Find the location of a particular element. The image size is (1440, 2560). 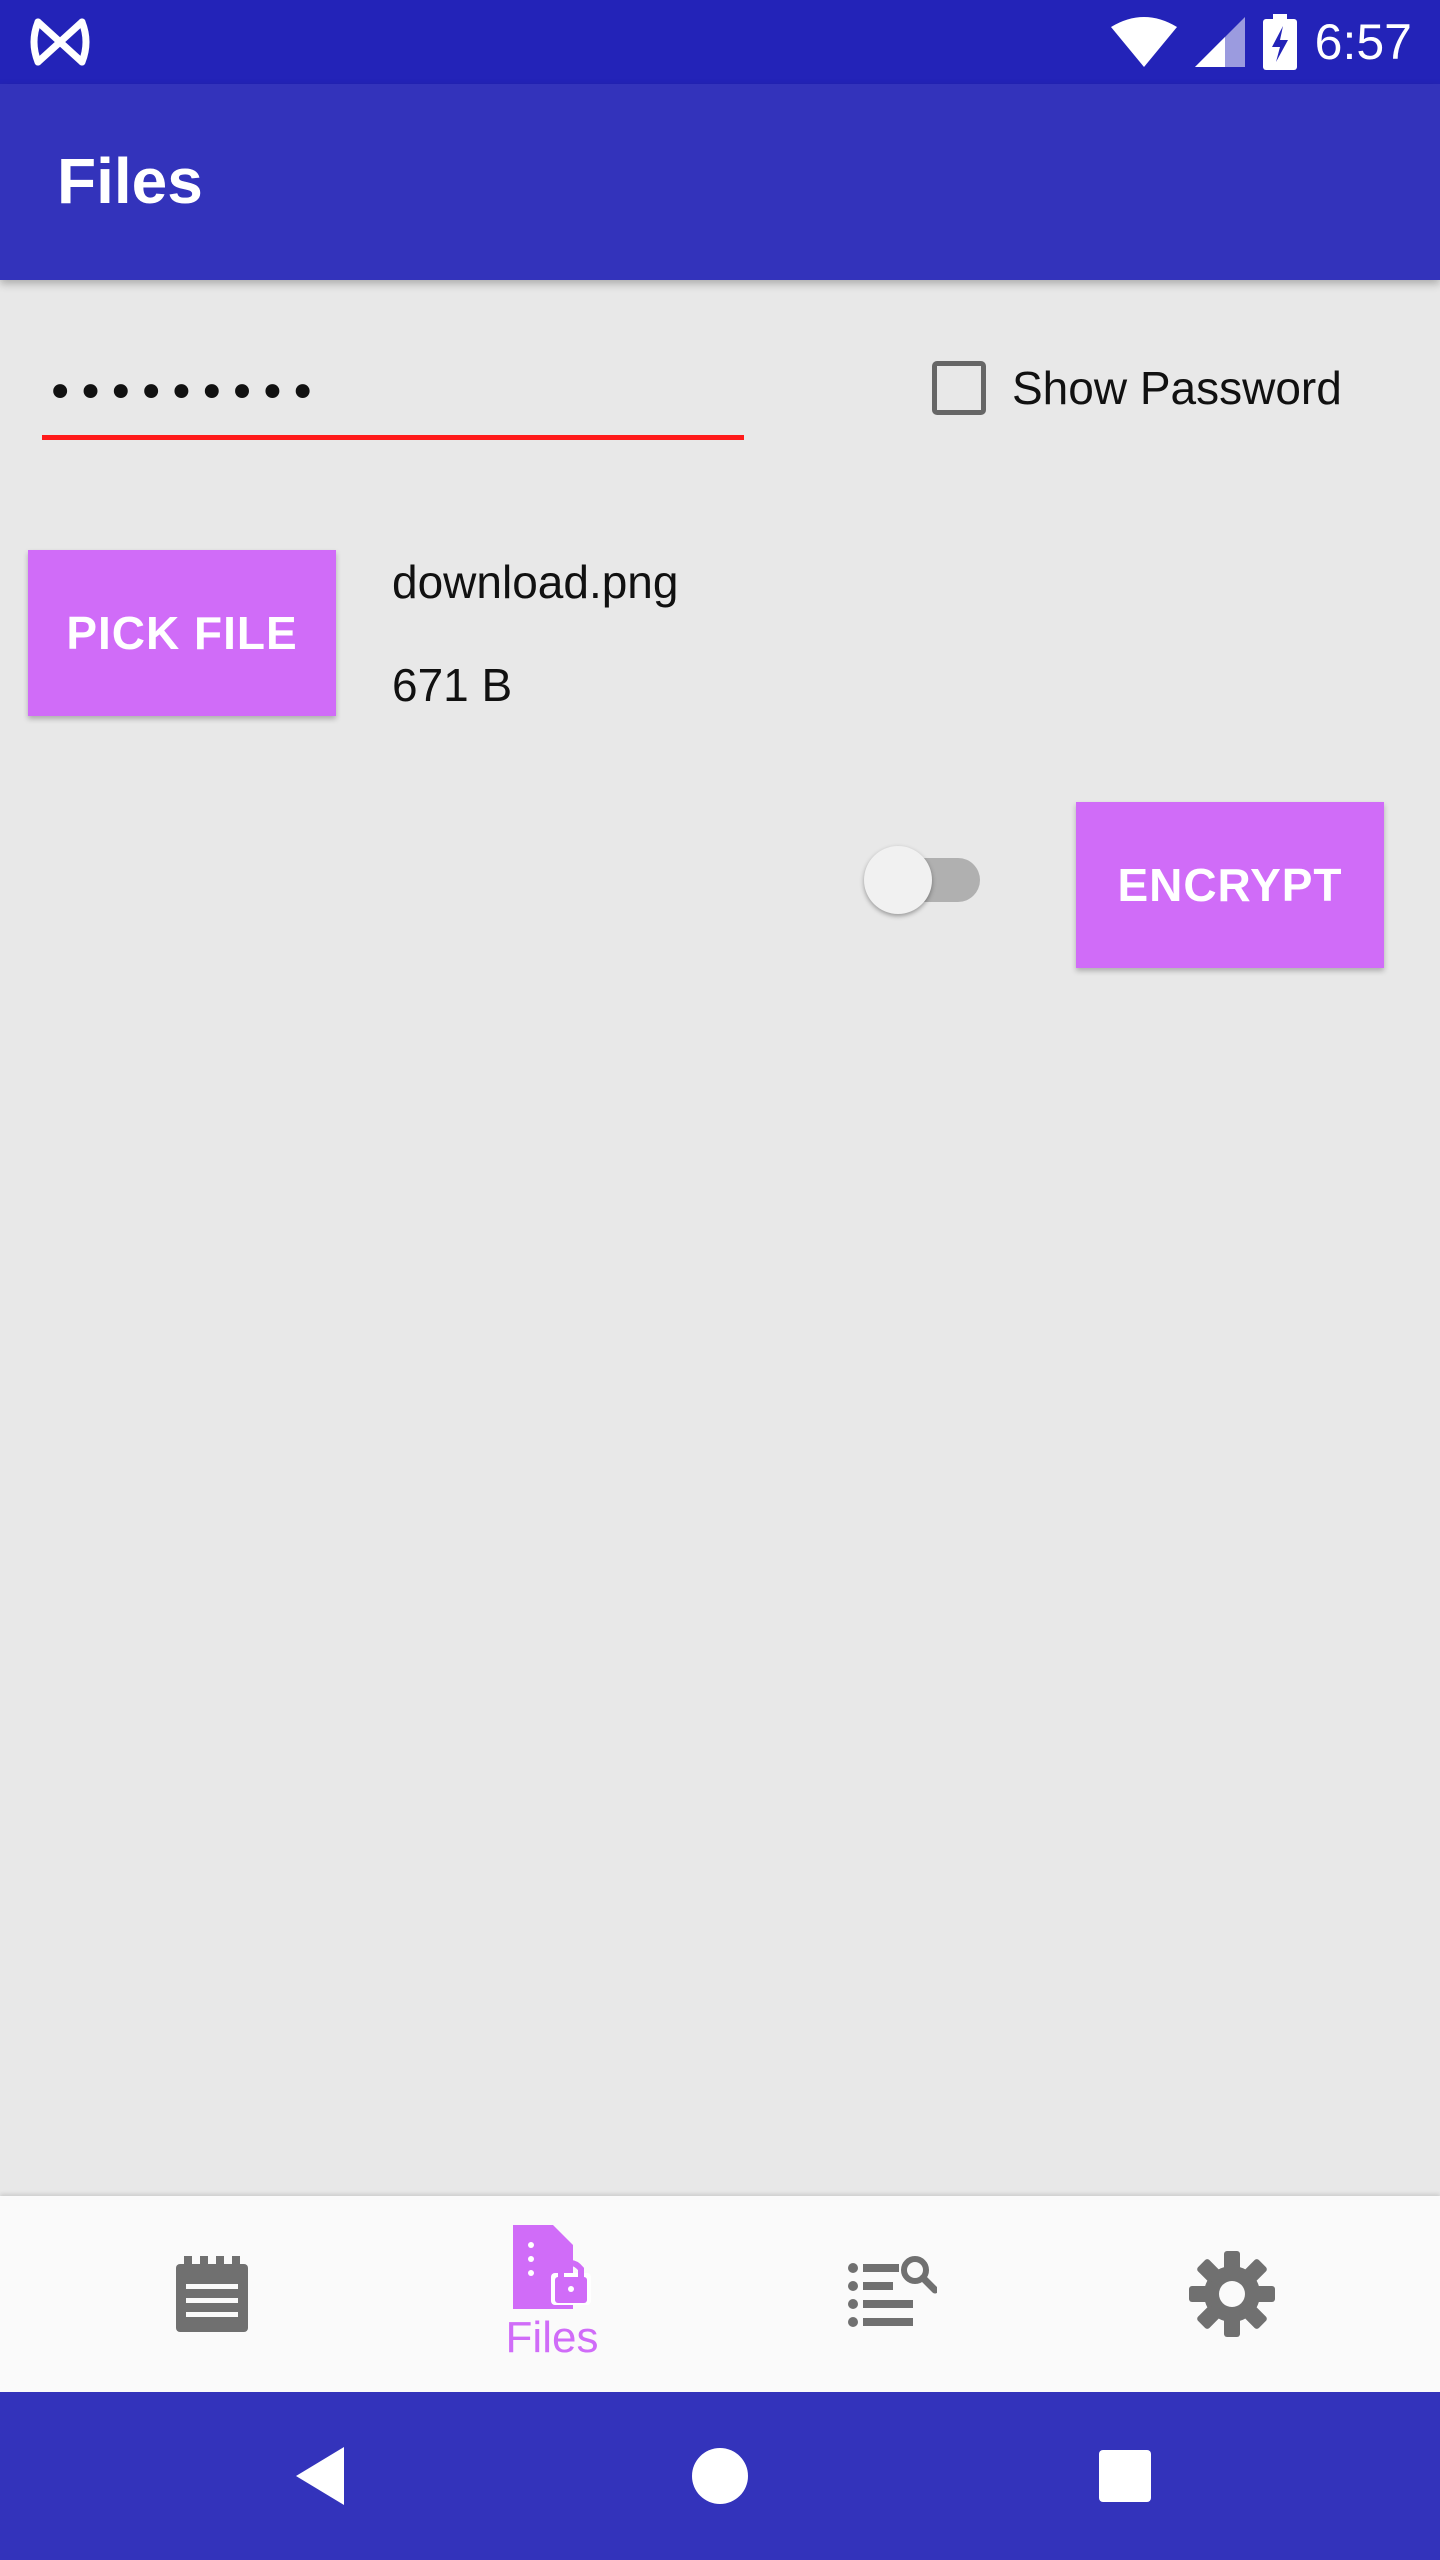

recents-button is located at coordinates (1125, 2476).